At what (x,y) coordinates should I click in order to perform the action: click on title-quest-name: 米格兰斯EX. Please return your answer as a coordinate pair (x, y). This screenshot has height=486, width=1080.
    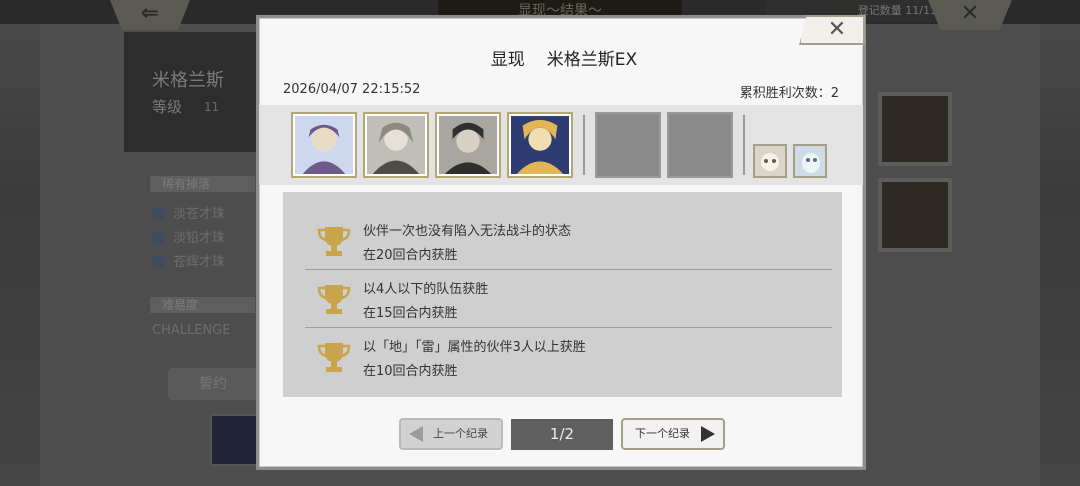
    Looking at the image, I should click on (592, 60).